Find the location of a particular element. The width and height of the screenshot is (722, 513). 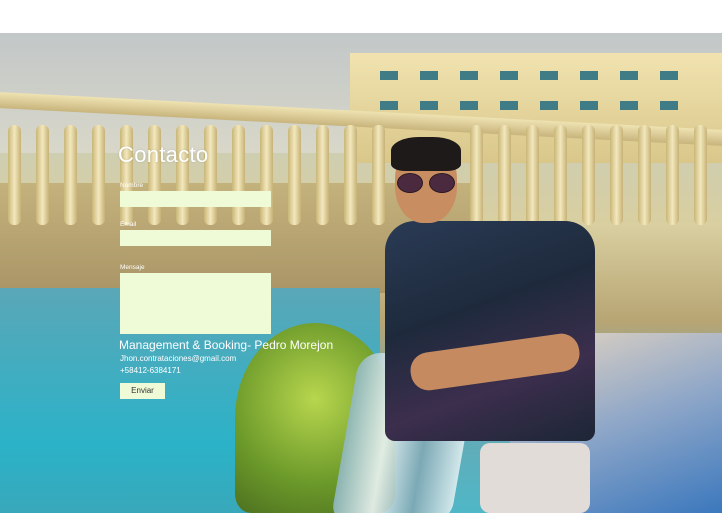

contact-email: Jhon.contrataciones@gmail.com is located at coordinates (178, 358).